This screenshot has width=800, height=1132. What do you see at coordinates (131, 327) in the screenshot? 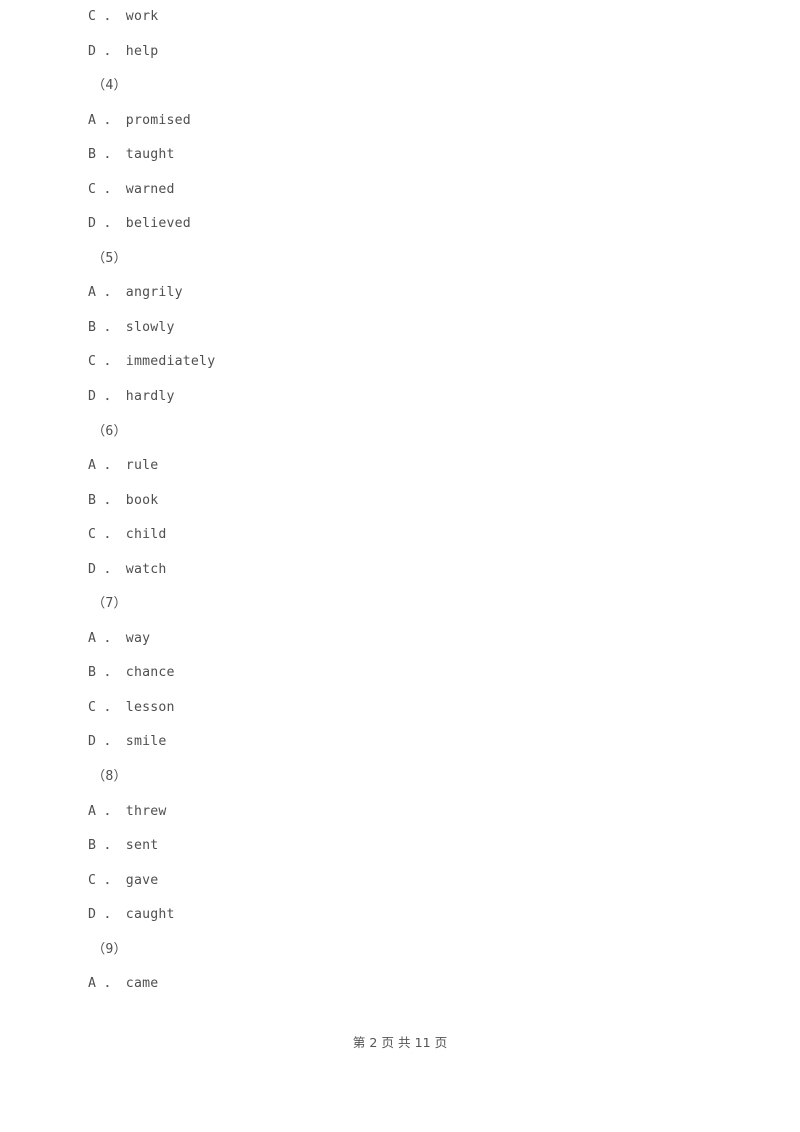
I see `answer-option: B ． slowly` at bounding box center [131, 327].